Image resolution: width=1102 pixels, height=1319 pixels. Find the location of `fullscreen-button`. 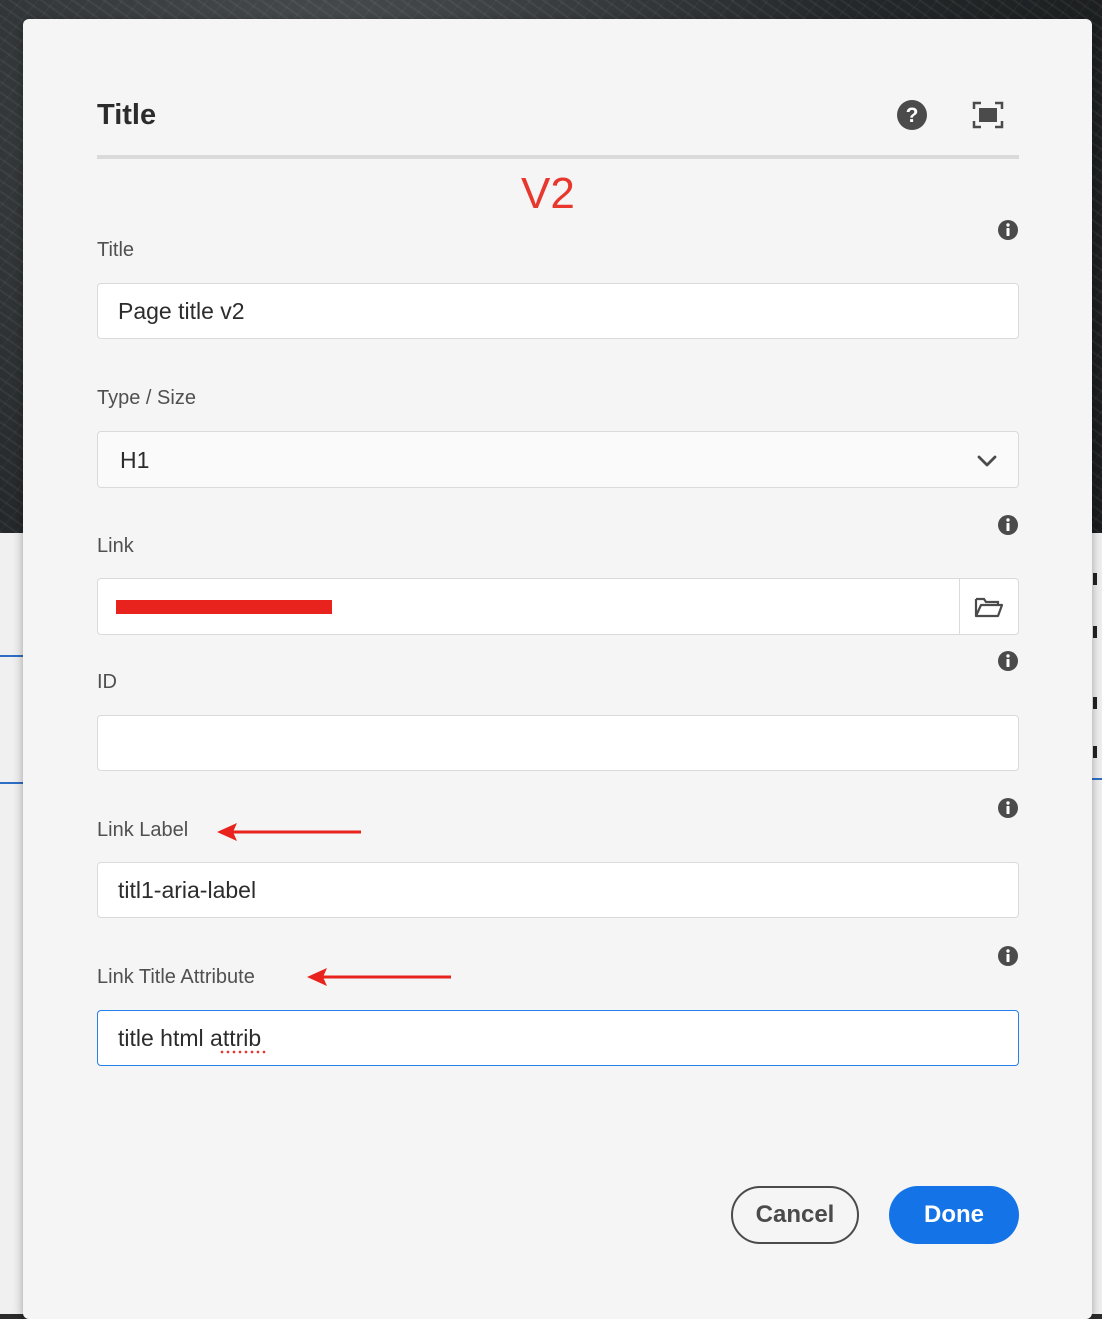

fullscreen-button is located at coordinates (988, 115).